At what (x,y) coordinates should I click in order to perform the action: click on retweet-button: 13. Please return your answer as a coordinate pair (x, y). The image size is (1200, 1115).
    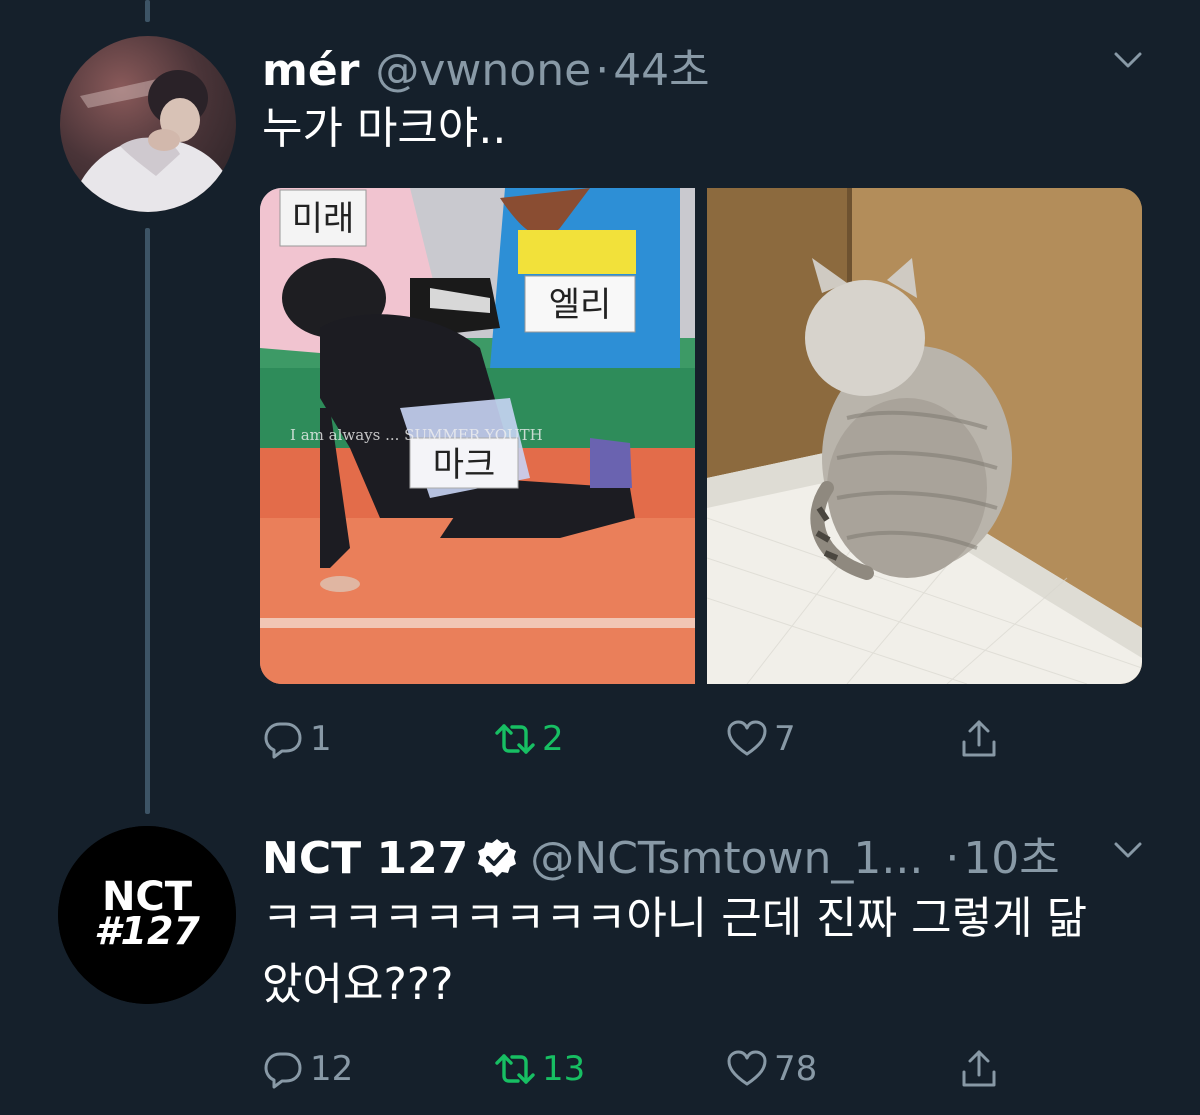
    Looking at the image, I should click on (539, 1069).